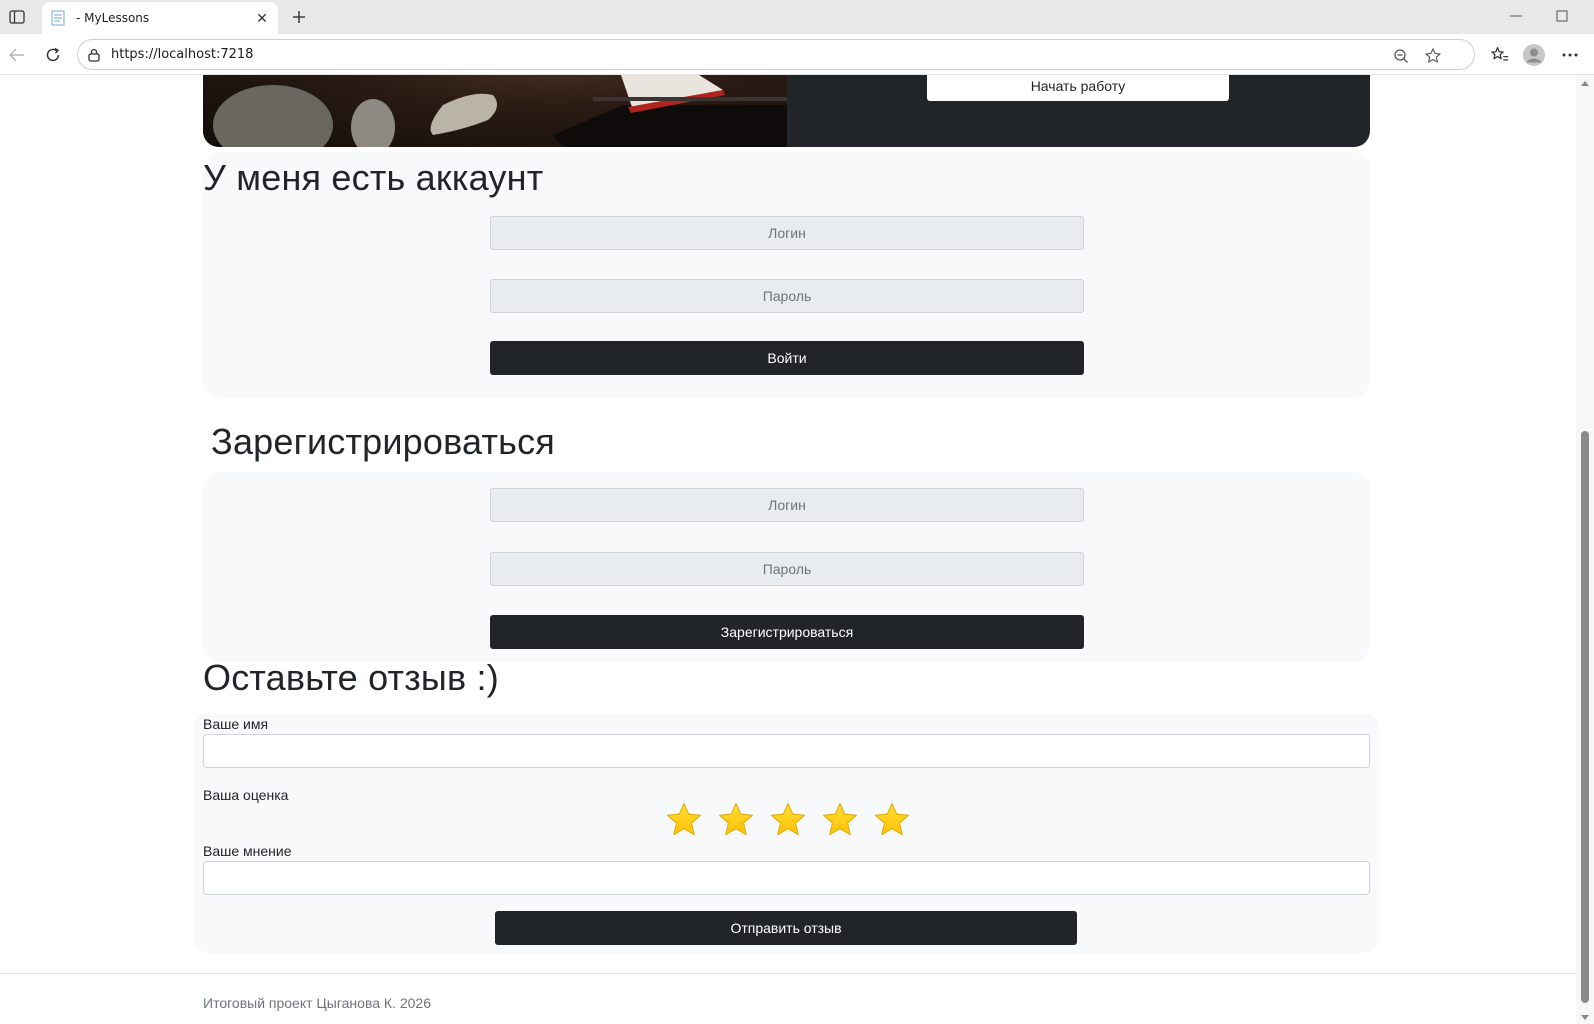  I want to click on start-work-button: Начать работу, so click(1078, 88).